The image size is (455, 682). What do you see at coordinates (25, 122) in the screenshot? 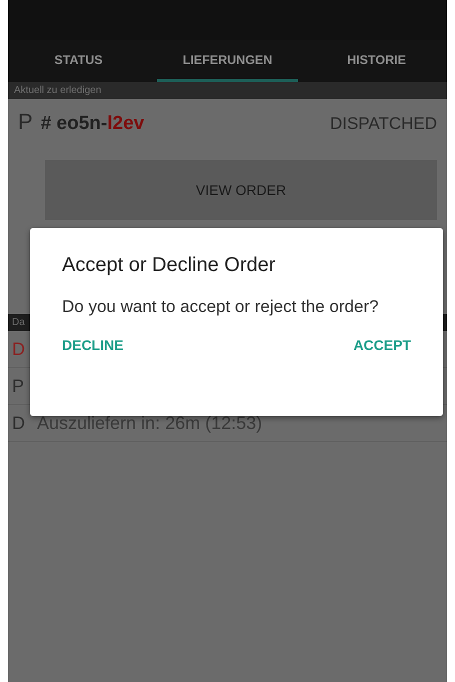
I see `order-type: P` at bounding box center [25, 122].